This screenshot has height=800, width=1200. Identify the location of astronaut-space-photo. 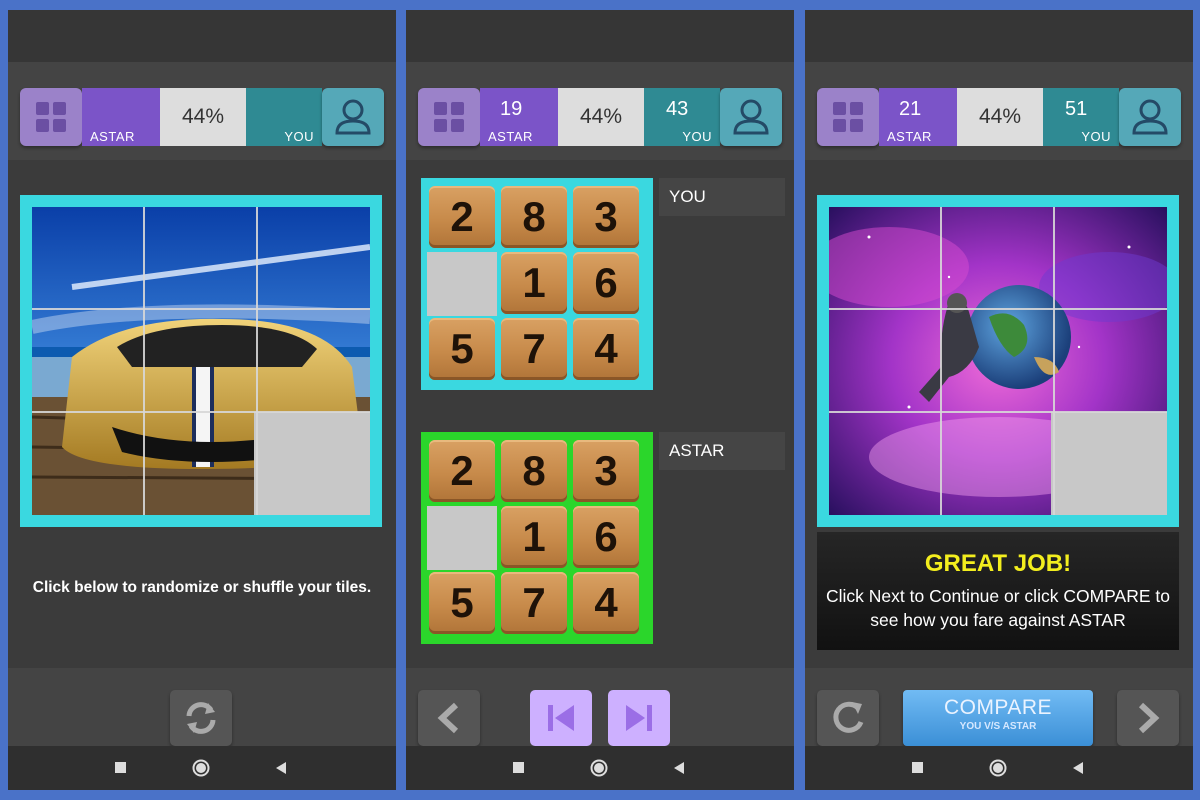
(998, 361).